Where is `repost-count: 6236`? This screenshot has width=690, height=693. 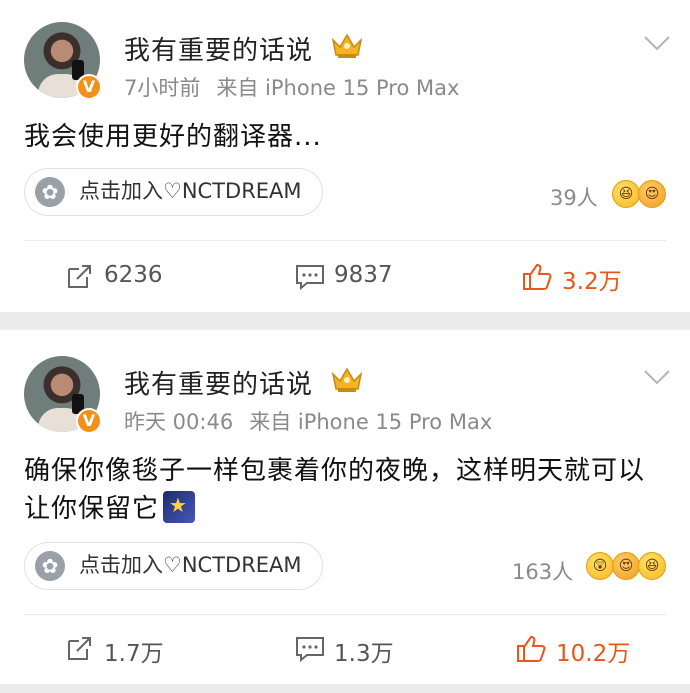 repost-count: 6236 is located at coordinates (133, 275).